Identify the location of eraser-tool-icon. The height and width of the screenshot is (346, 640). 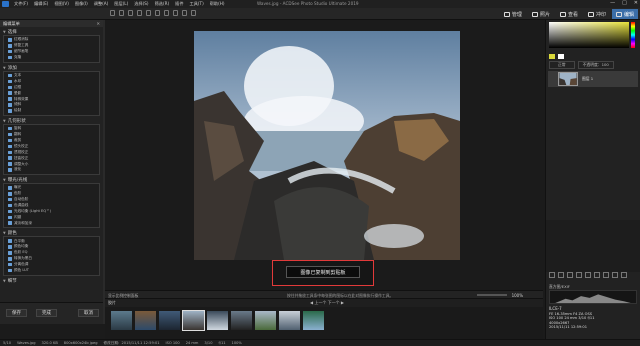
(175, 13).